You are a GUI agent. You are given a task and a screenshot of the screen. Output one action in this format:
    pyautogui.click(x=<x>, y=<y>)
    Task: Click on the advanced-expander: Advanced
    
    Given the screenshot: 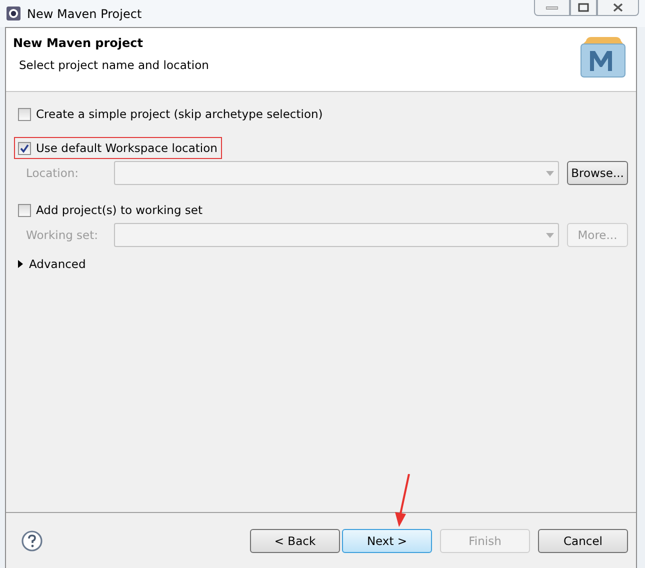 What is the action you would take?
    pyautogui.click(x=51, y=264)
    